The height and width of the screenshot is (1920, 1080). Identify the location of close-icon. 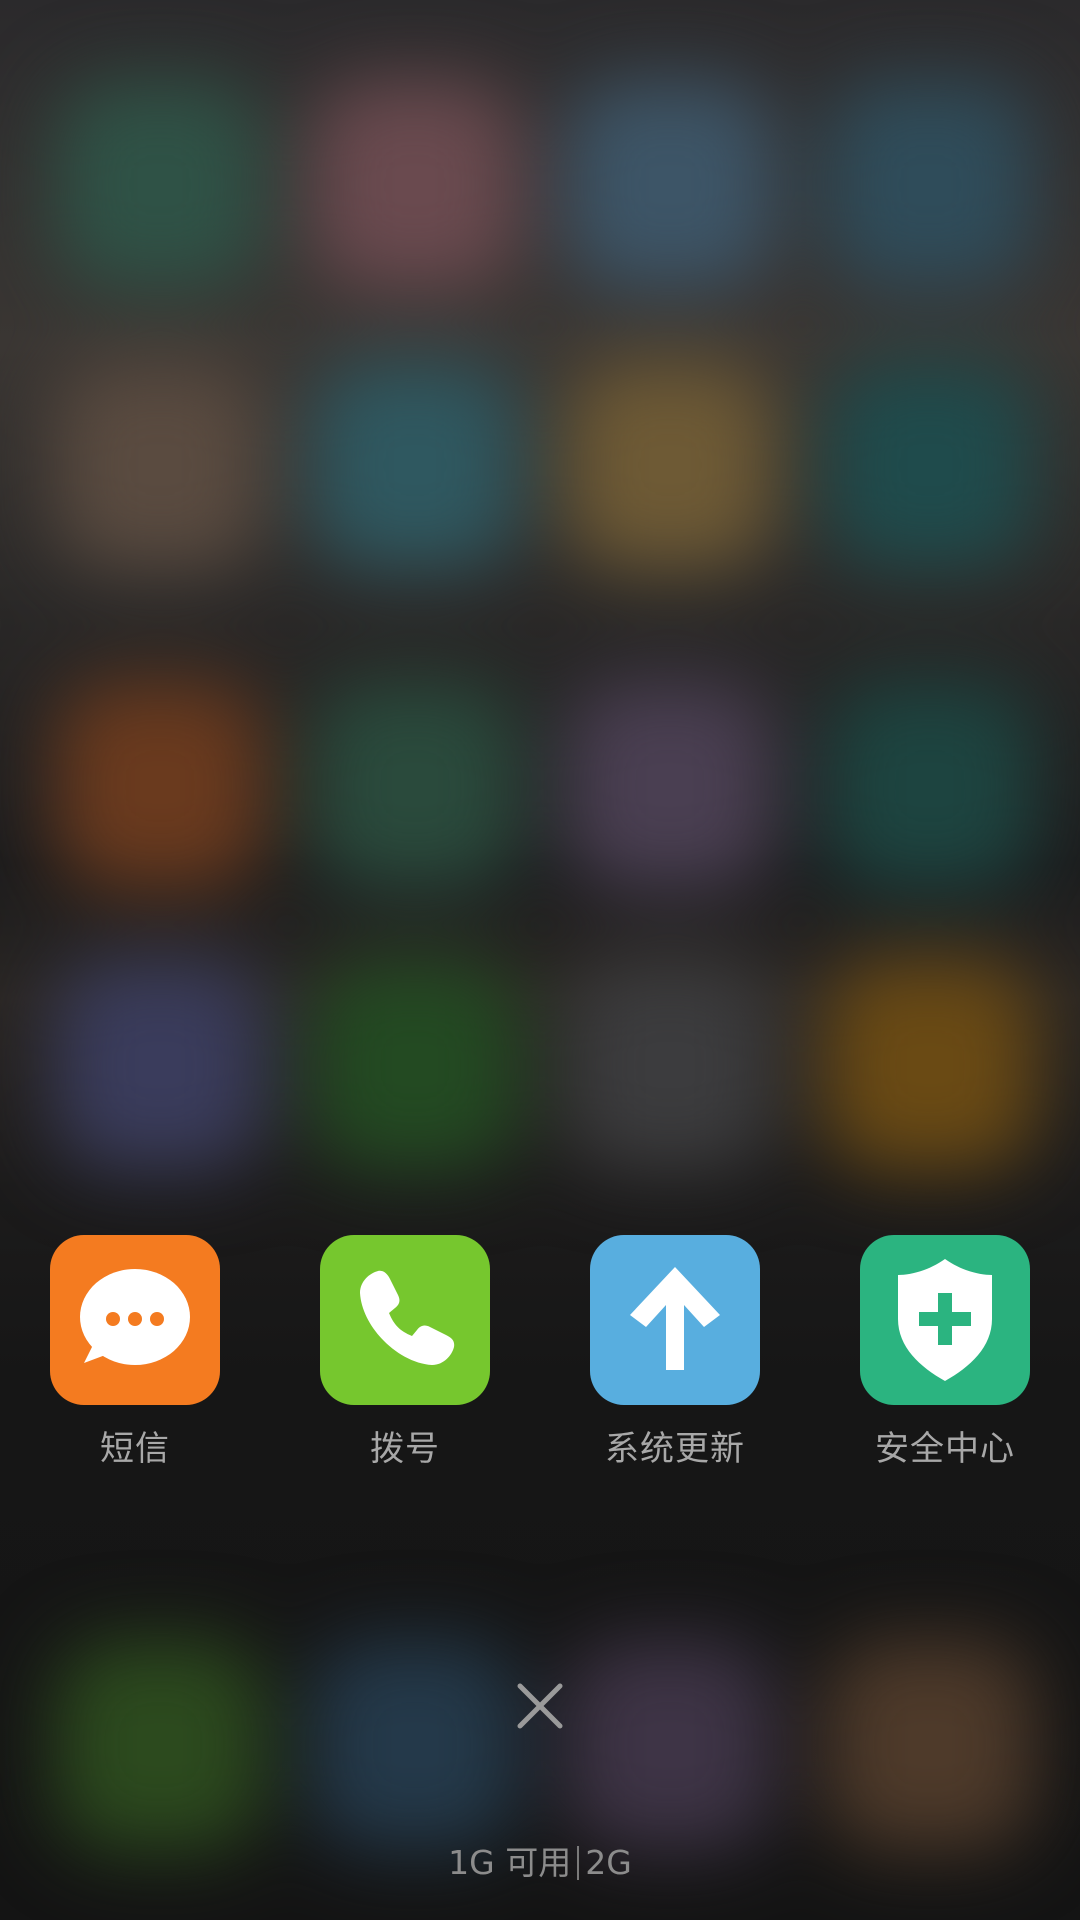
(540, 1706).